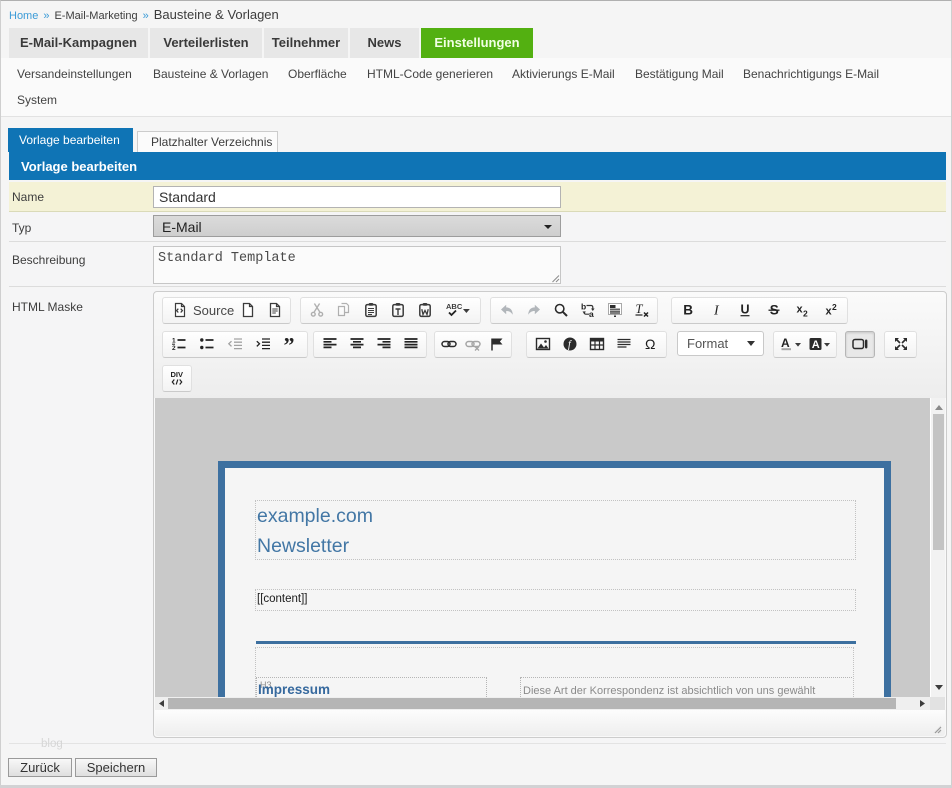 This screenshot has height=788, width=952. What do you see at coordinates (639, 309) in the screenshot?
I see `svg-text: T` at bounding box center [639, 309].